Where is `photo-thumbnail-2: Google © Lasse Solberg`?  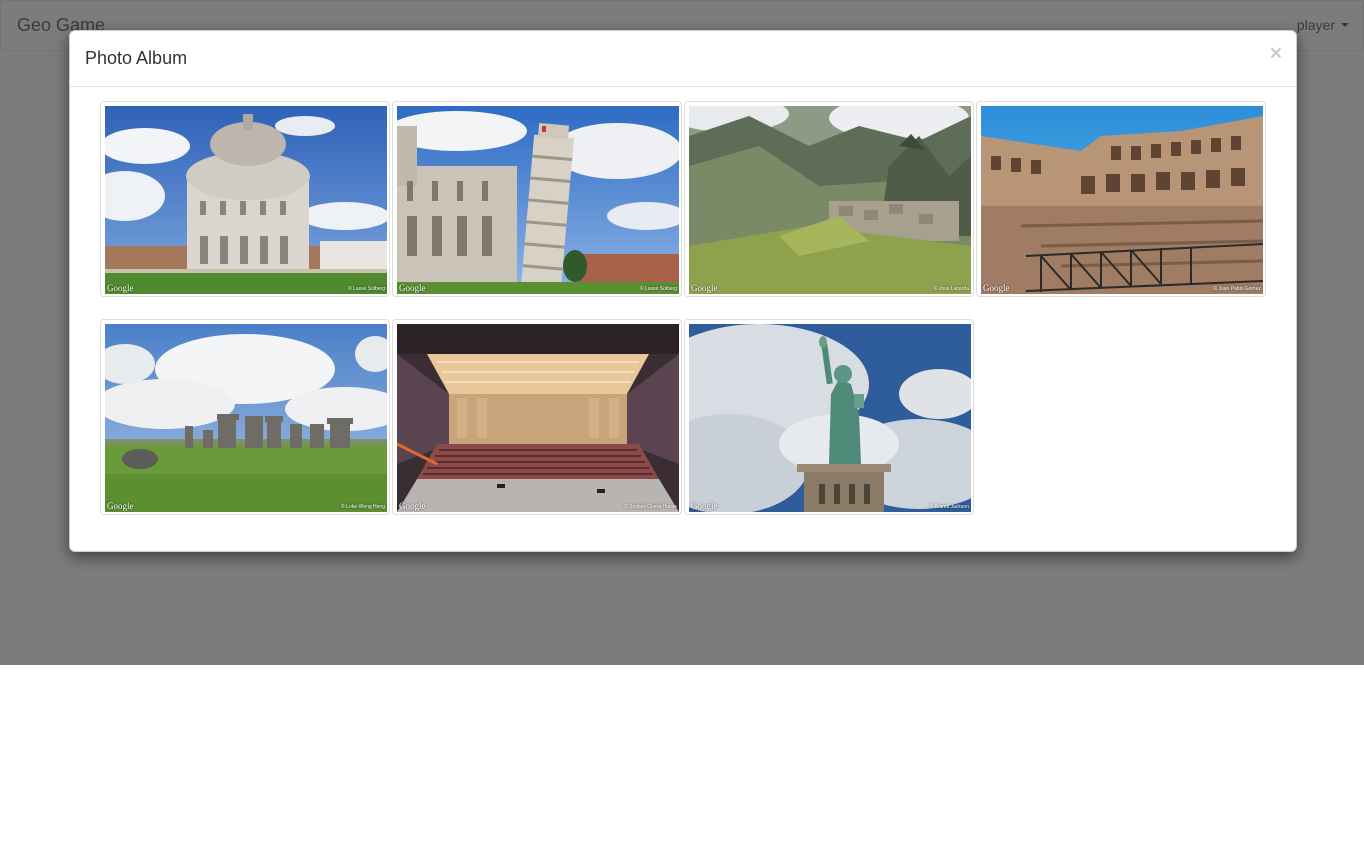
photo-thumbnail-2: Google © Lasse Solberg is located at coordinates (537, 199).